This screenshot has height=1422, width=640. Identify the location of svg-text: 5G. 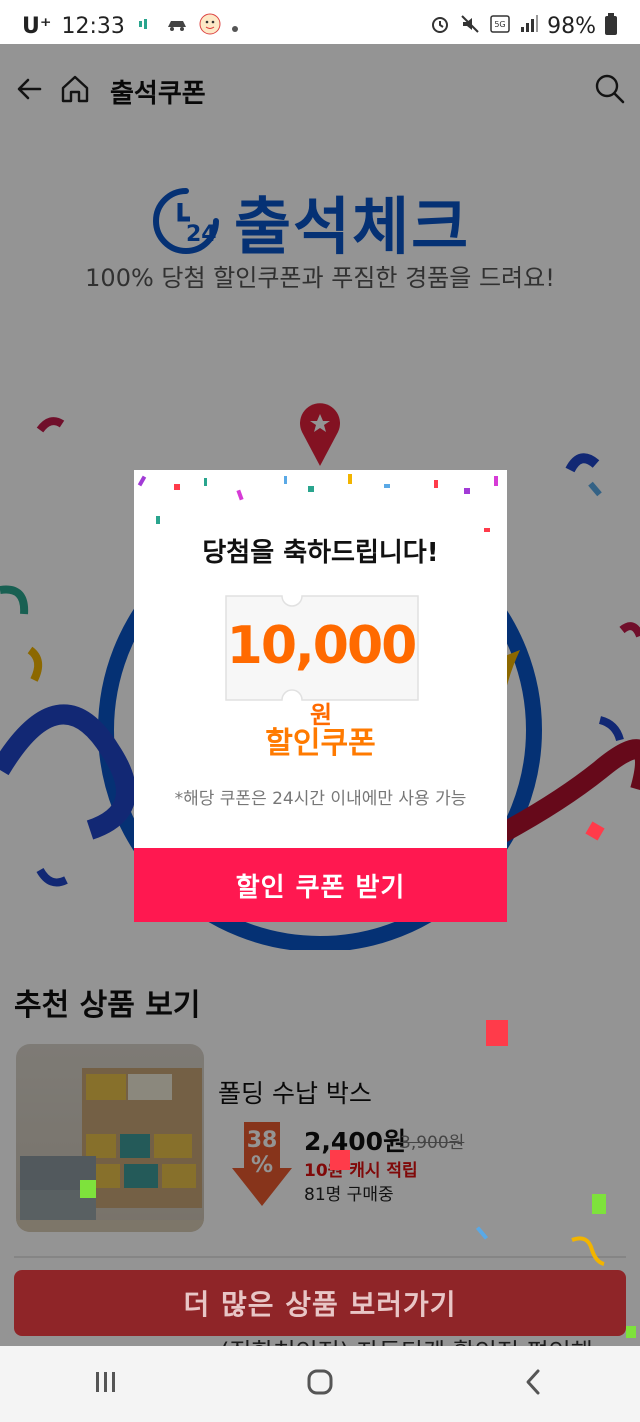
(499, 24).